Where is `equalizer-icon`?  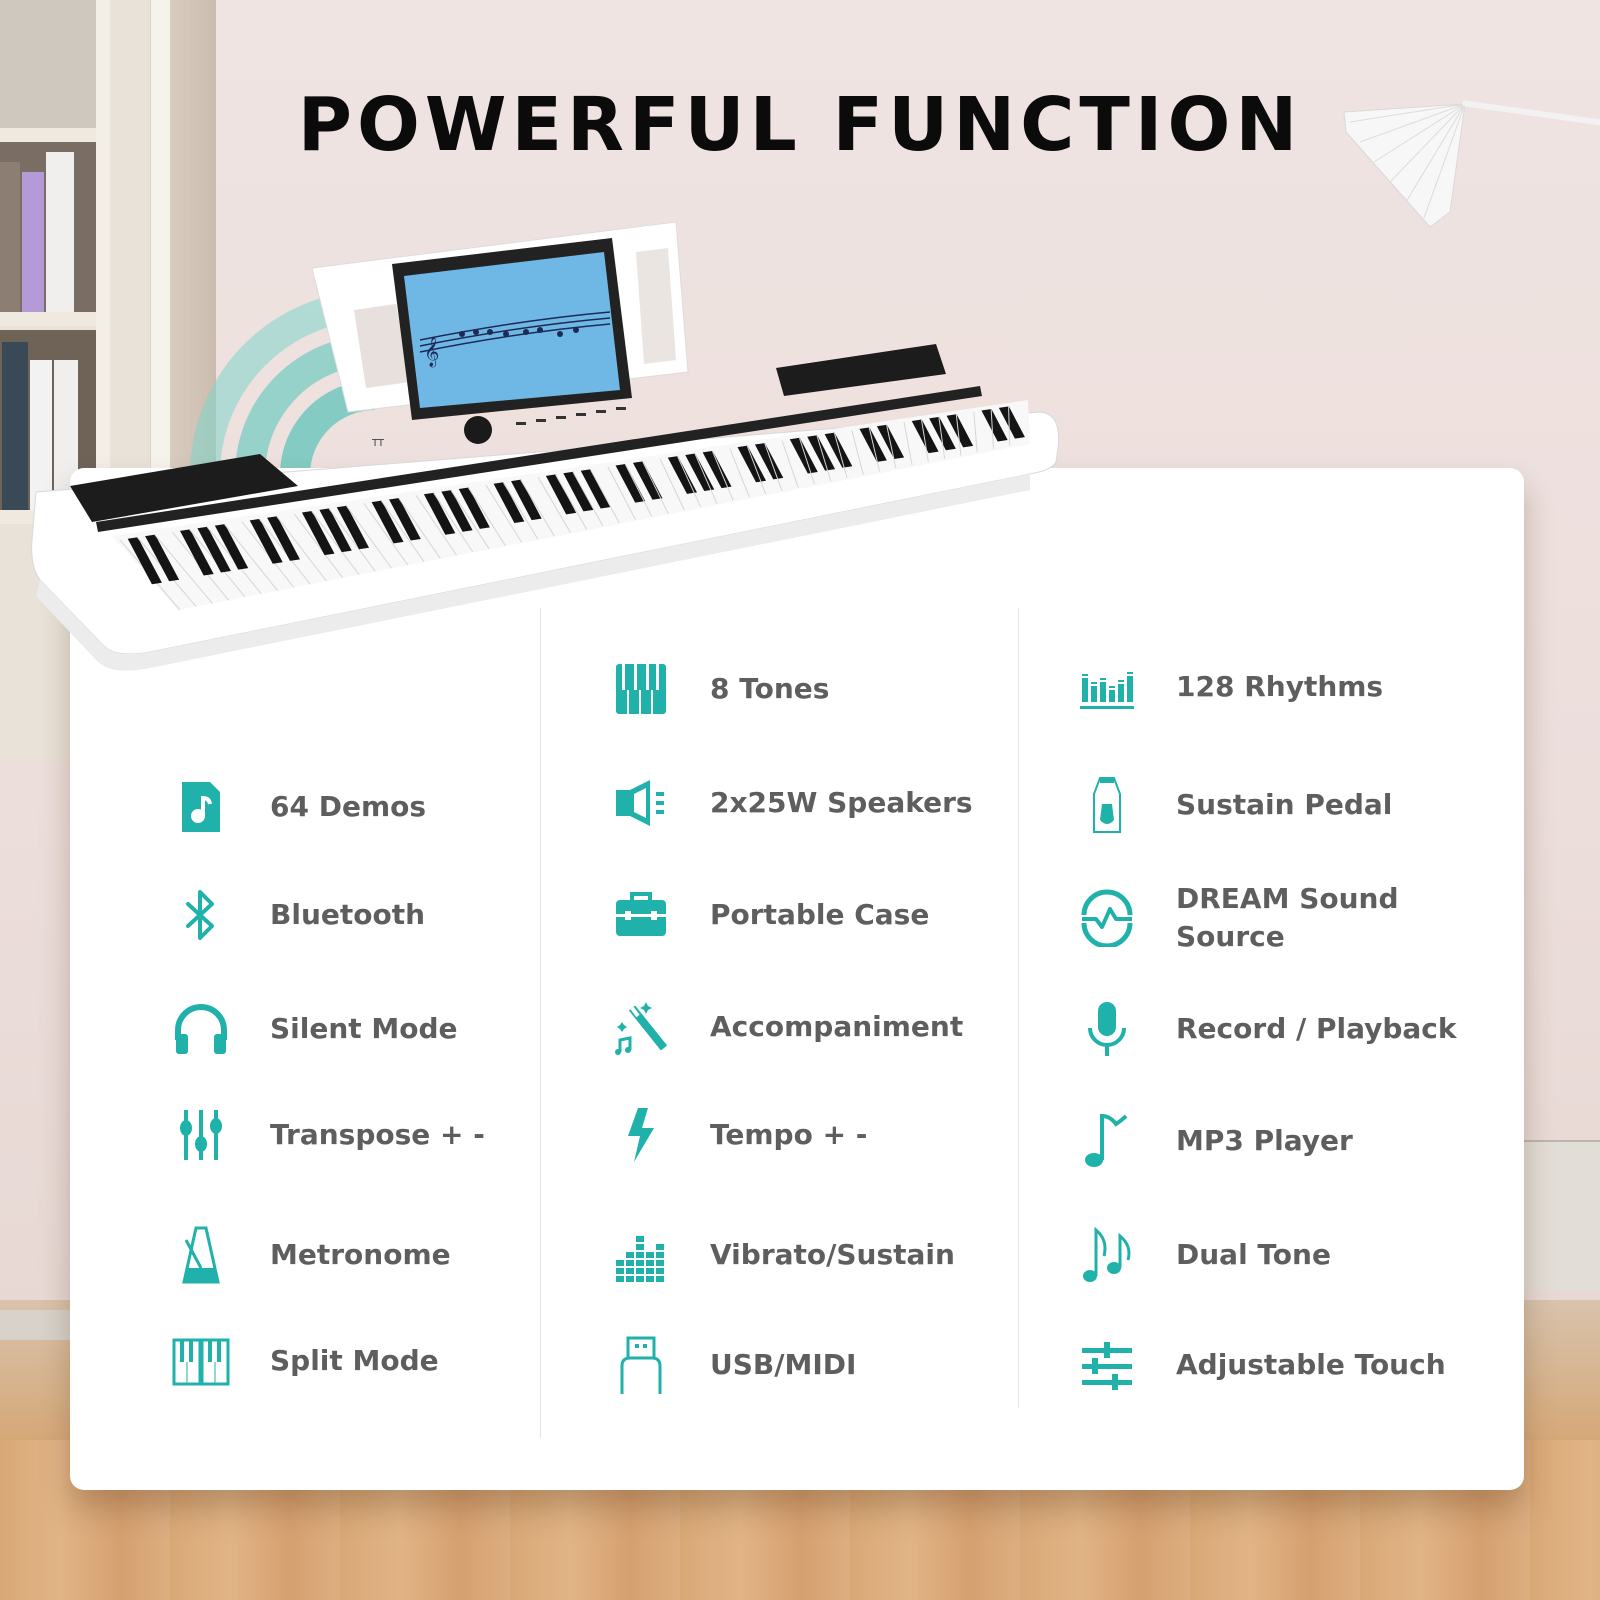 equalizer-icon is located at coordinates (641, 1255).